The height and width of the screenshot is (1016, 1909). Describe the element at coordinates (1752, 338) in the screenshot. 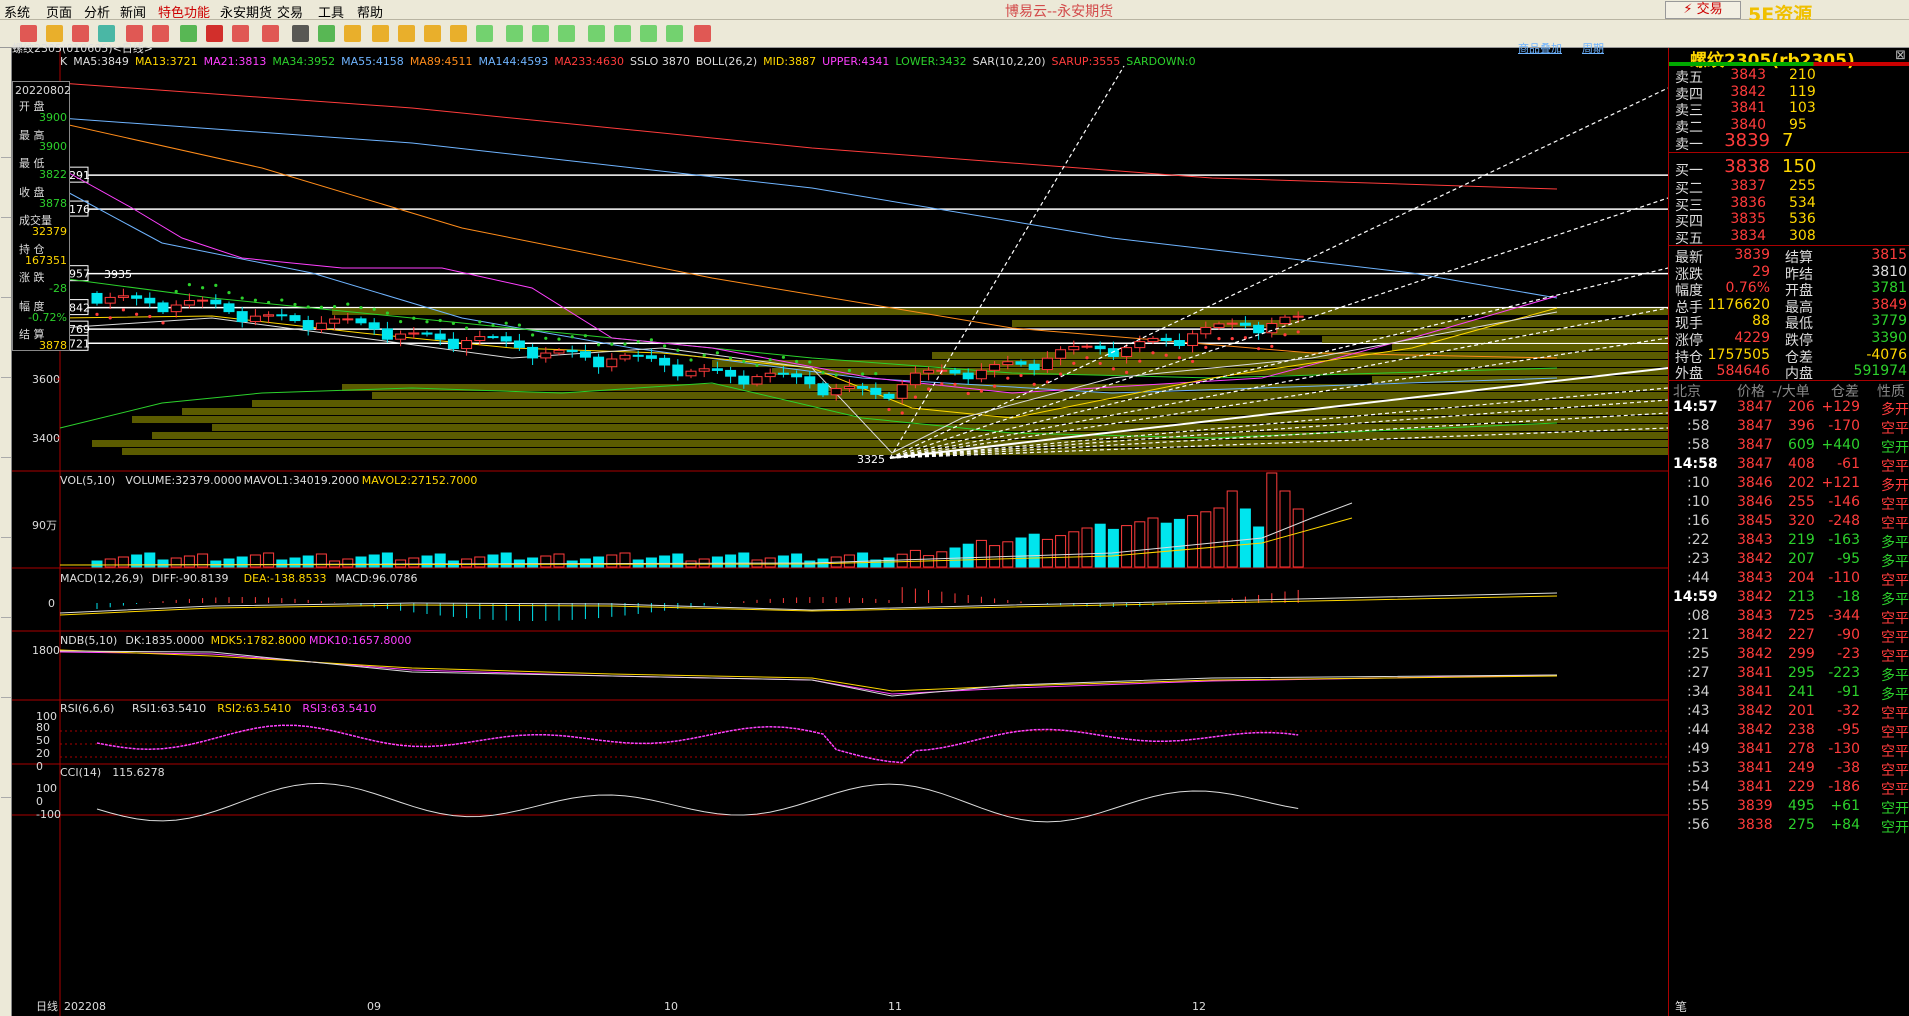

I see `stat-value: 4229` at that location.